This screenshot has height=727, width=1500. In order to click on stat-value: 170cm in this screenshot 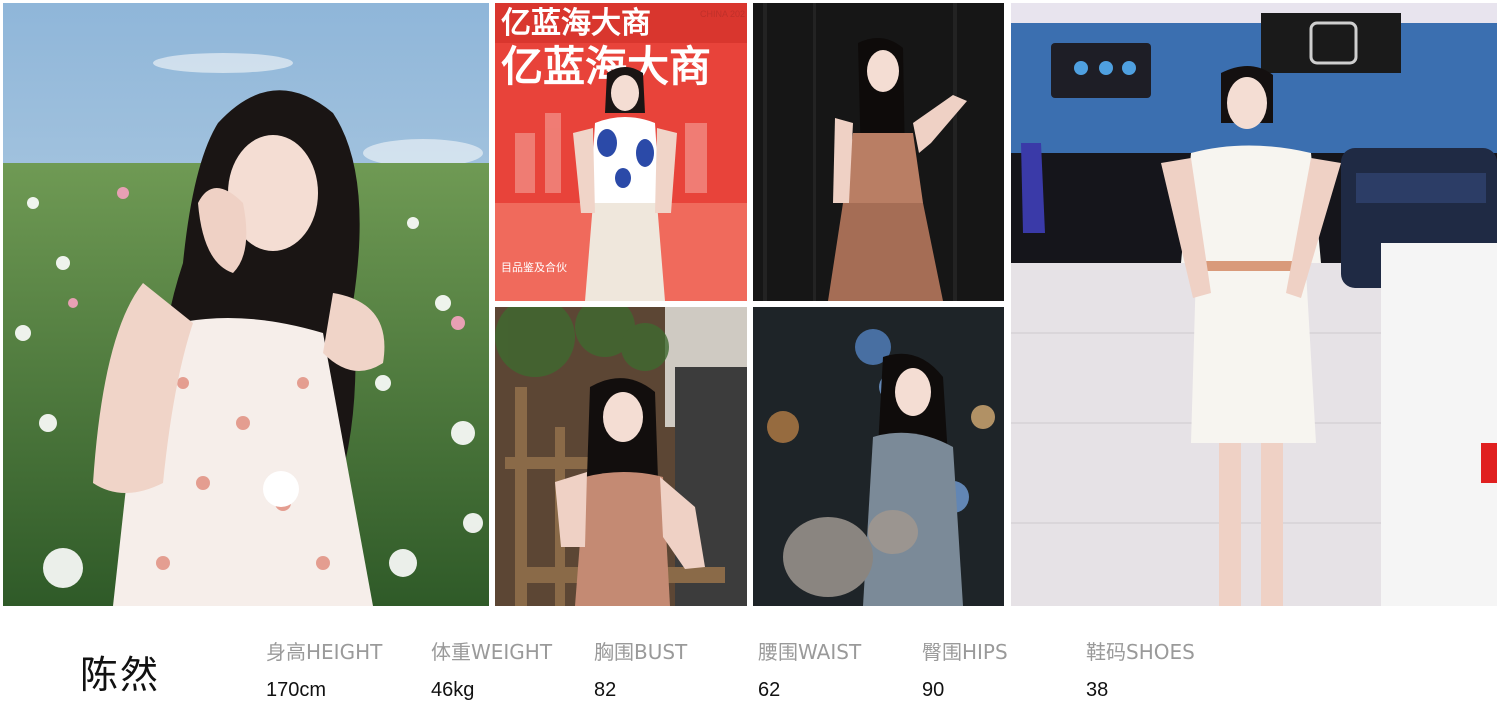, I will do `click(296, 690)`.